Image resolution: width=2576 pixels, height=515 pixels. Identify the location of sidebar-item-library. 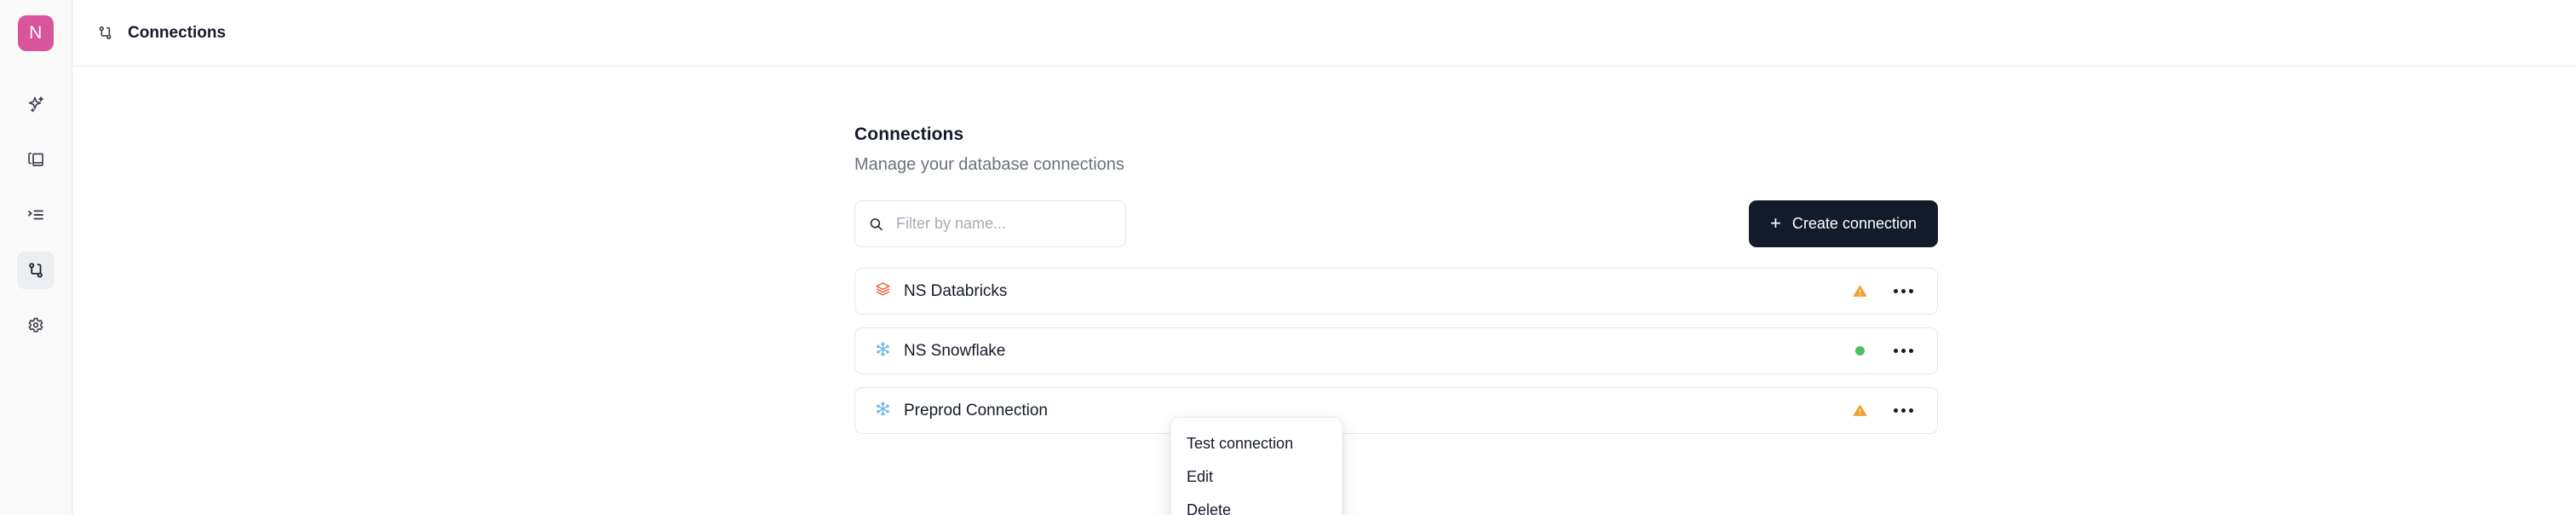
(36, 159).